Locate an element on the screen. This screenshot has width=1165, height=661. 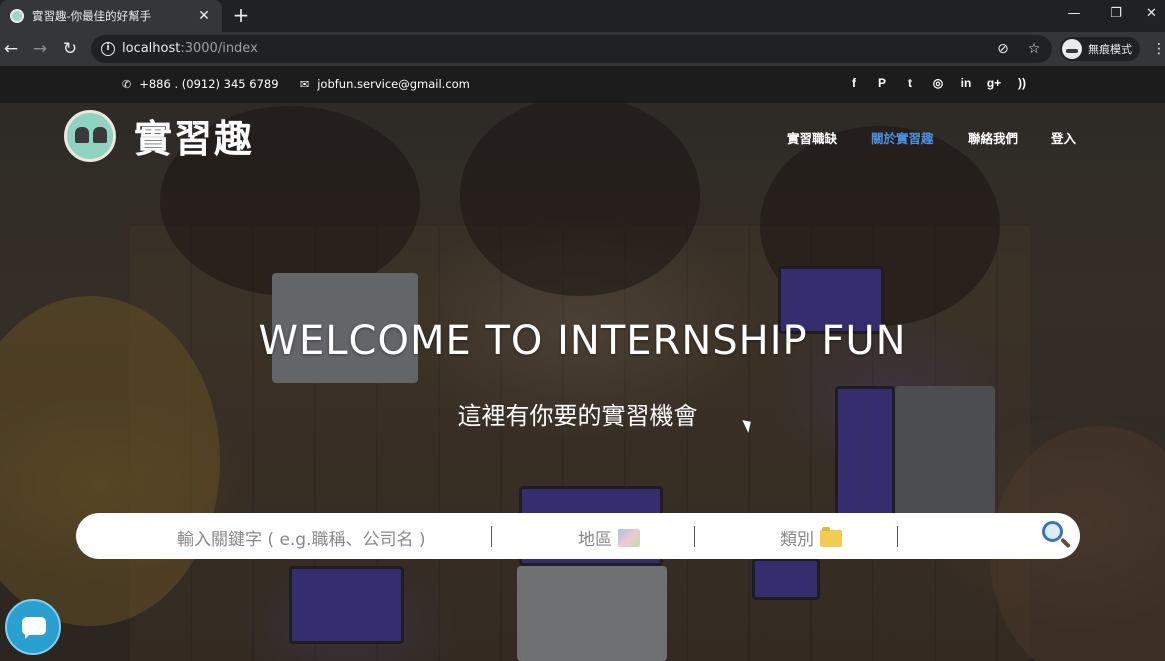
nav-item-jobs: 實習職缺 is located at coordinates (812, 137).